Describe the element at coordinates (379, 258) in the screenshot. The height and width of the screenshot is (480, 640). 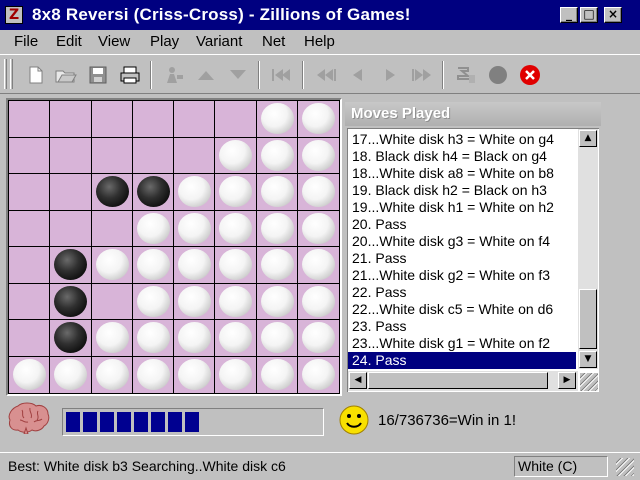
I see `move-list-item: 21. Pass` at that location.